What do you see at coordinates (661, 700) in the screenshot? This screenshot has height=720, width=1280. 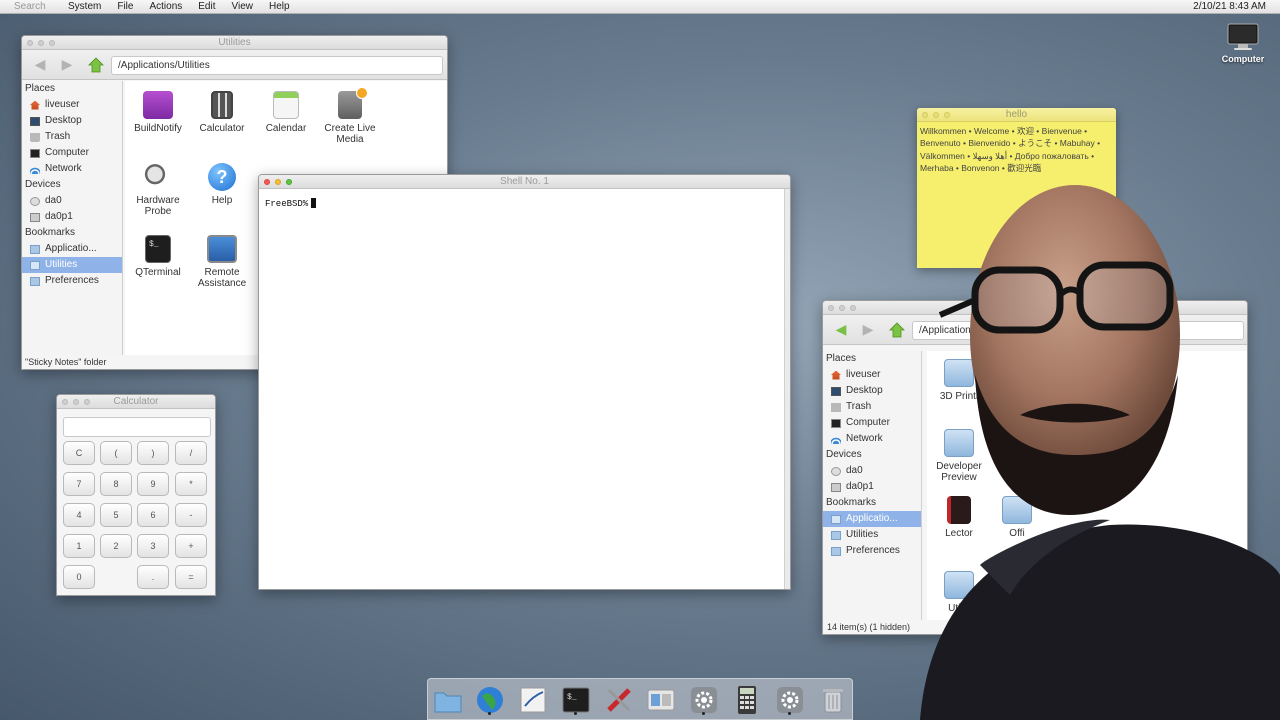 I see `dock-windows-icon` at bounding box center [661, 700].